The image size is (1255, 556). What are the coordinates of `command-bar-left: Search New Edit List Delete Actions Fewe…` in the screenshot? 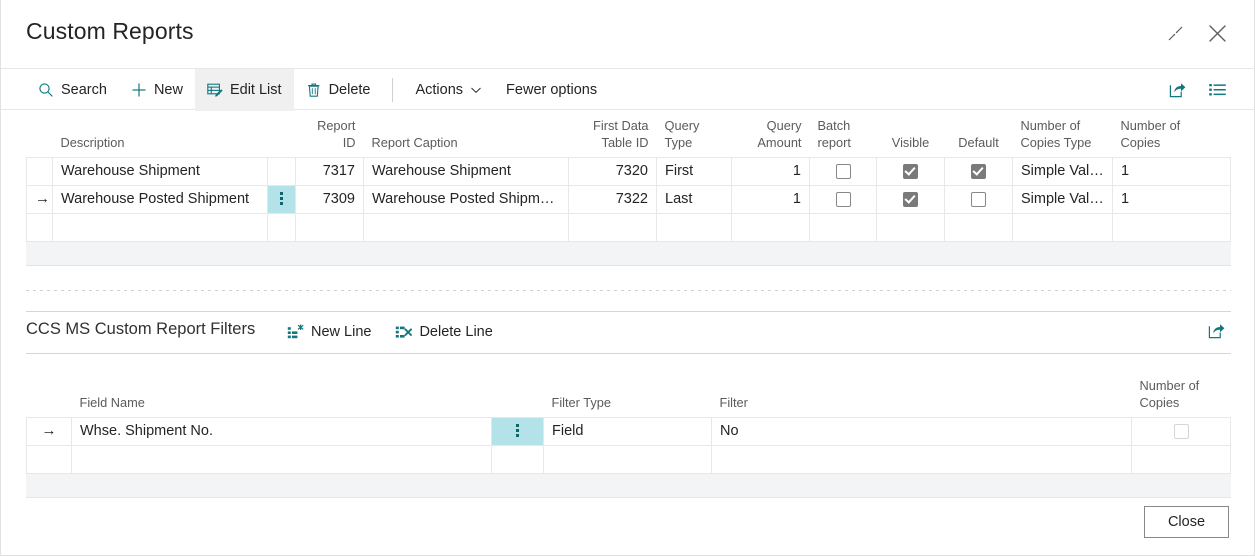 It's located at (317, 90).